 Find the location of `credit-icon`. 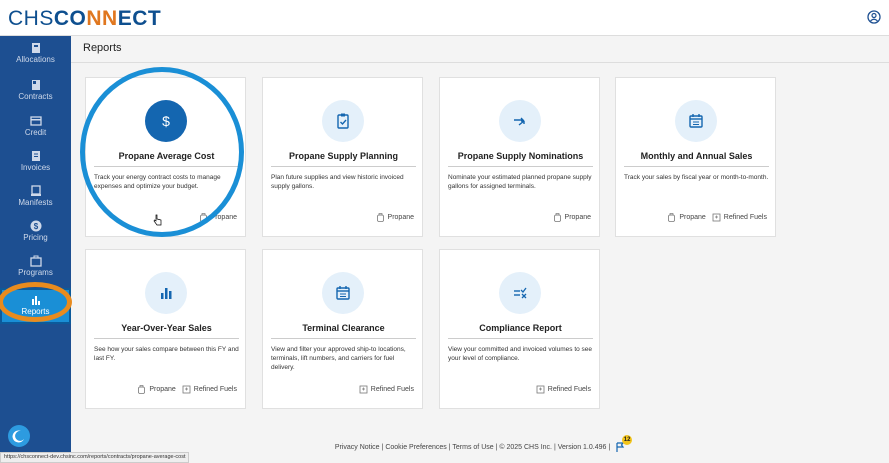

credit-icon is located at coordinates (35, 121).